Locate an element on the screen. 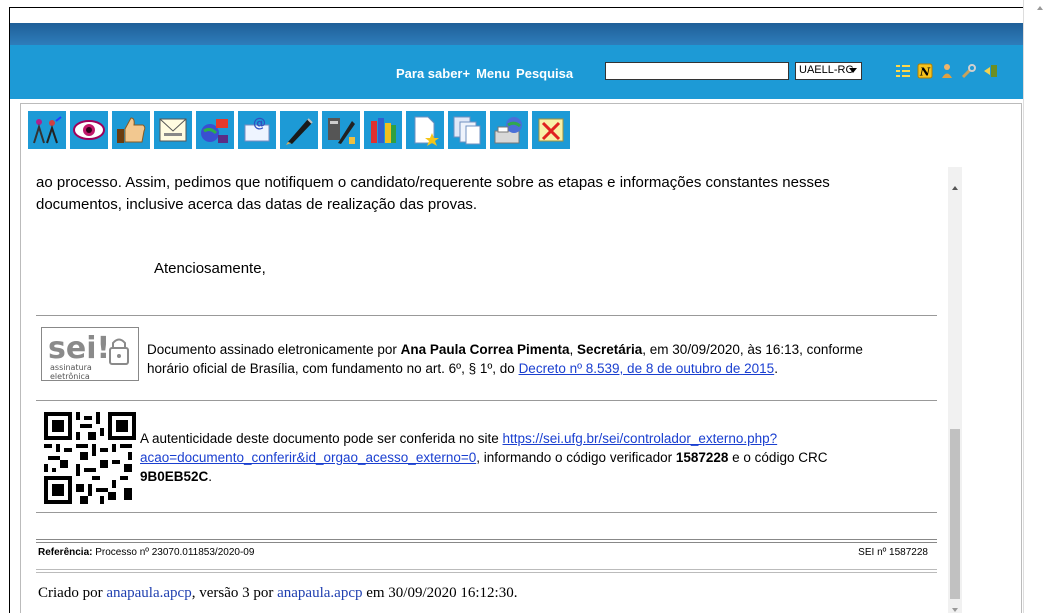 This screenshot has height=613, width=1049. sei-signature-logo: sei! assinatura eletrônica is located at coordinates (90, 354).